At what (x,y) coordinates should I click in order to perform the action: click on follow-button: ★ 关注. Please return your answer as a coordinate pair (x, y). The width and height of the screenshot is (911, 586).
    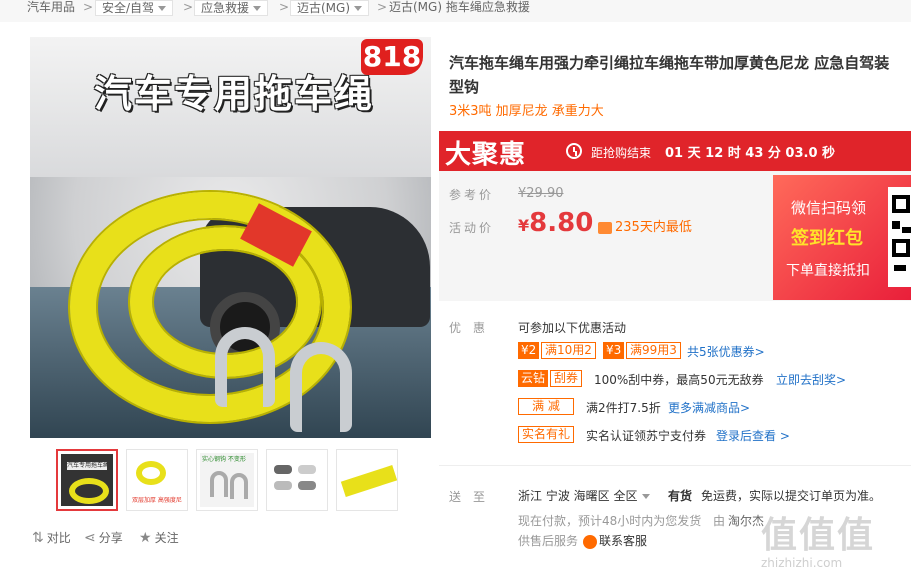
    Looking at the image, I should click on (159, 537).